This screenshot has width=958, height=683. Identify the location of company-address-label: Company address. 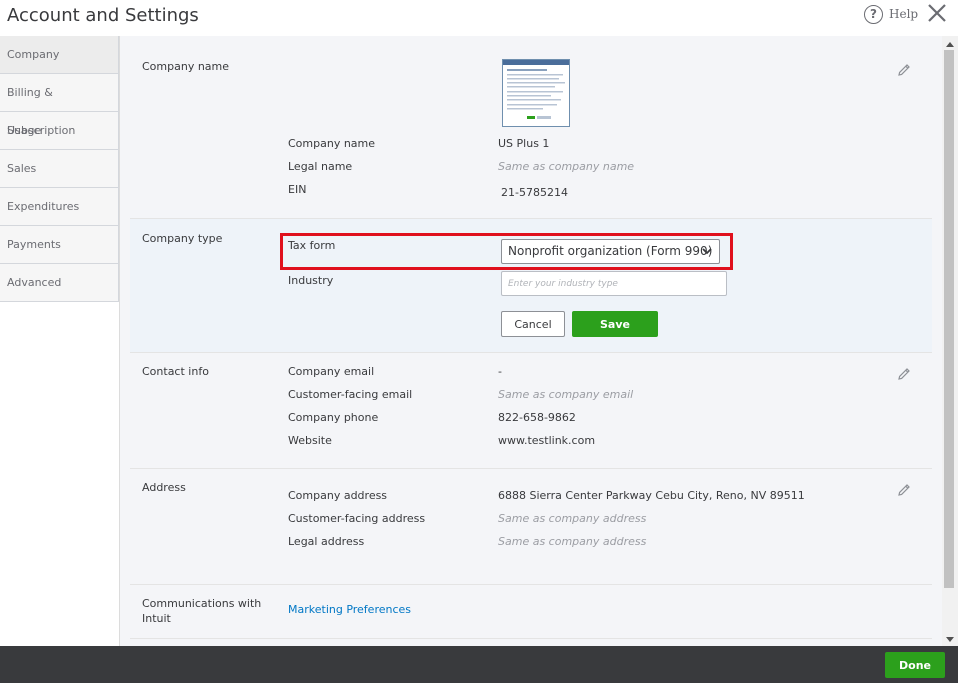
(338, 495).